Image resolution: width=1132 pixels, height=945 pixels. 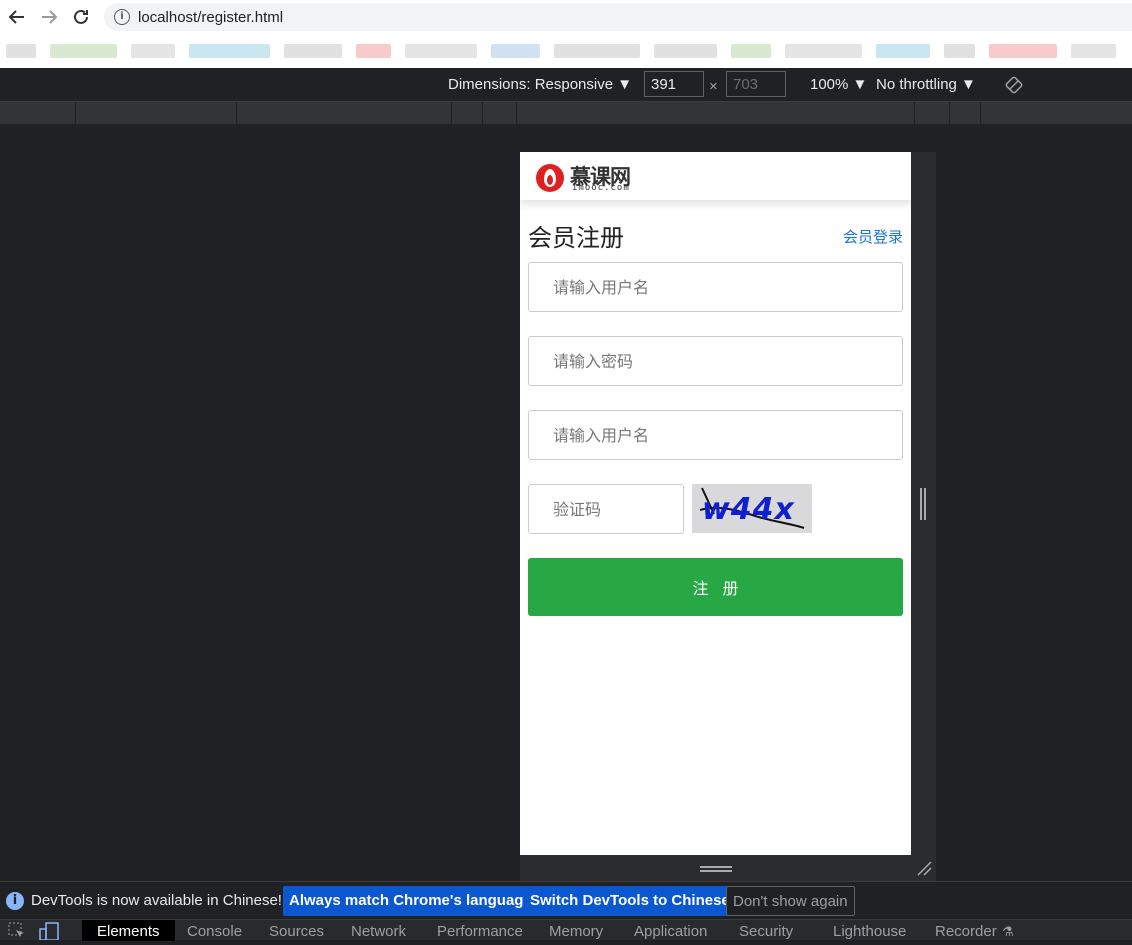 I want to click on media-query-bar, so click(x=566, y=113).